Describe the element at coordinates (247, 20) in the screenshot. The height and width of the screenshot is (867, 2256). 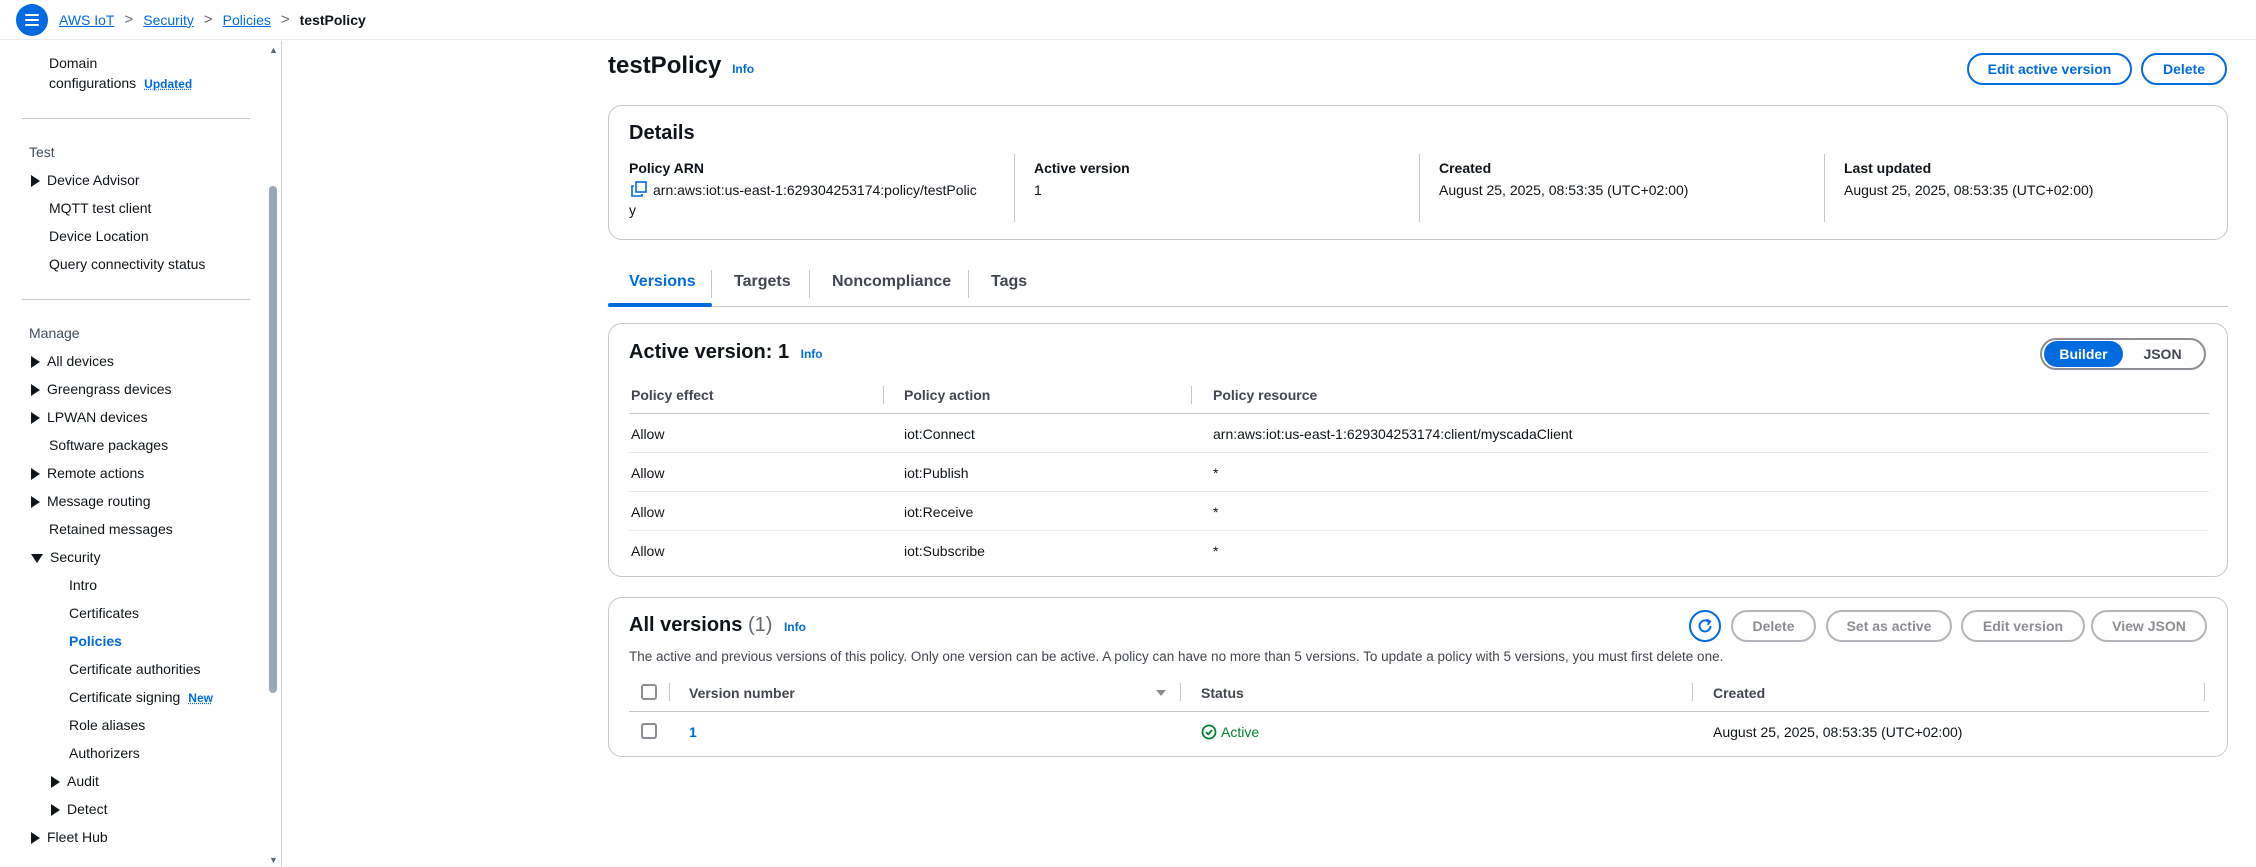
I see `breadcrumb-policies: Policies` at that location.